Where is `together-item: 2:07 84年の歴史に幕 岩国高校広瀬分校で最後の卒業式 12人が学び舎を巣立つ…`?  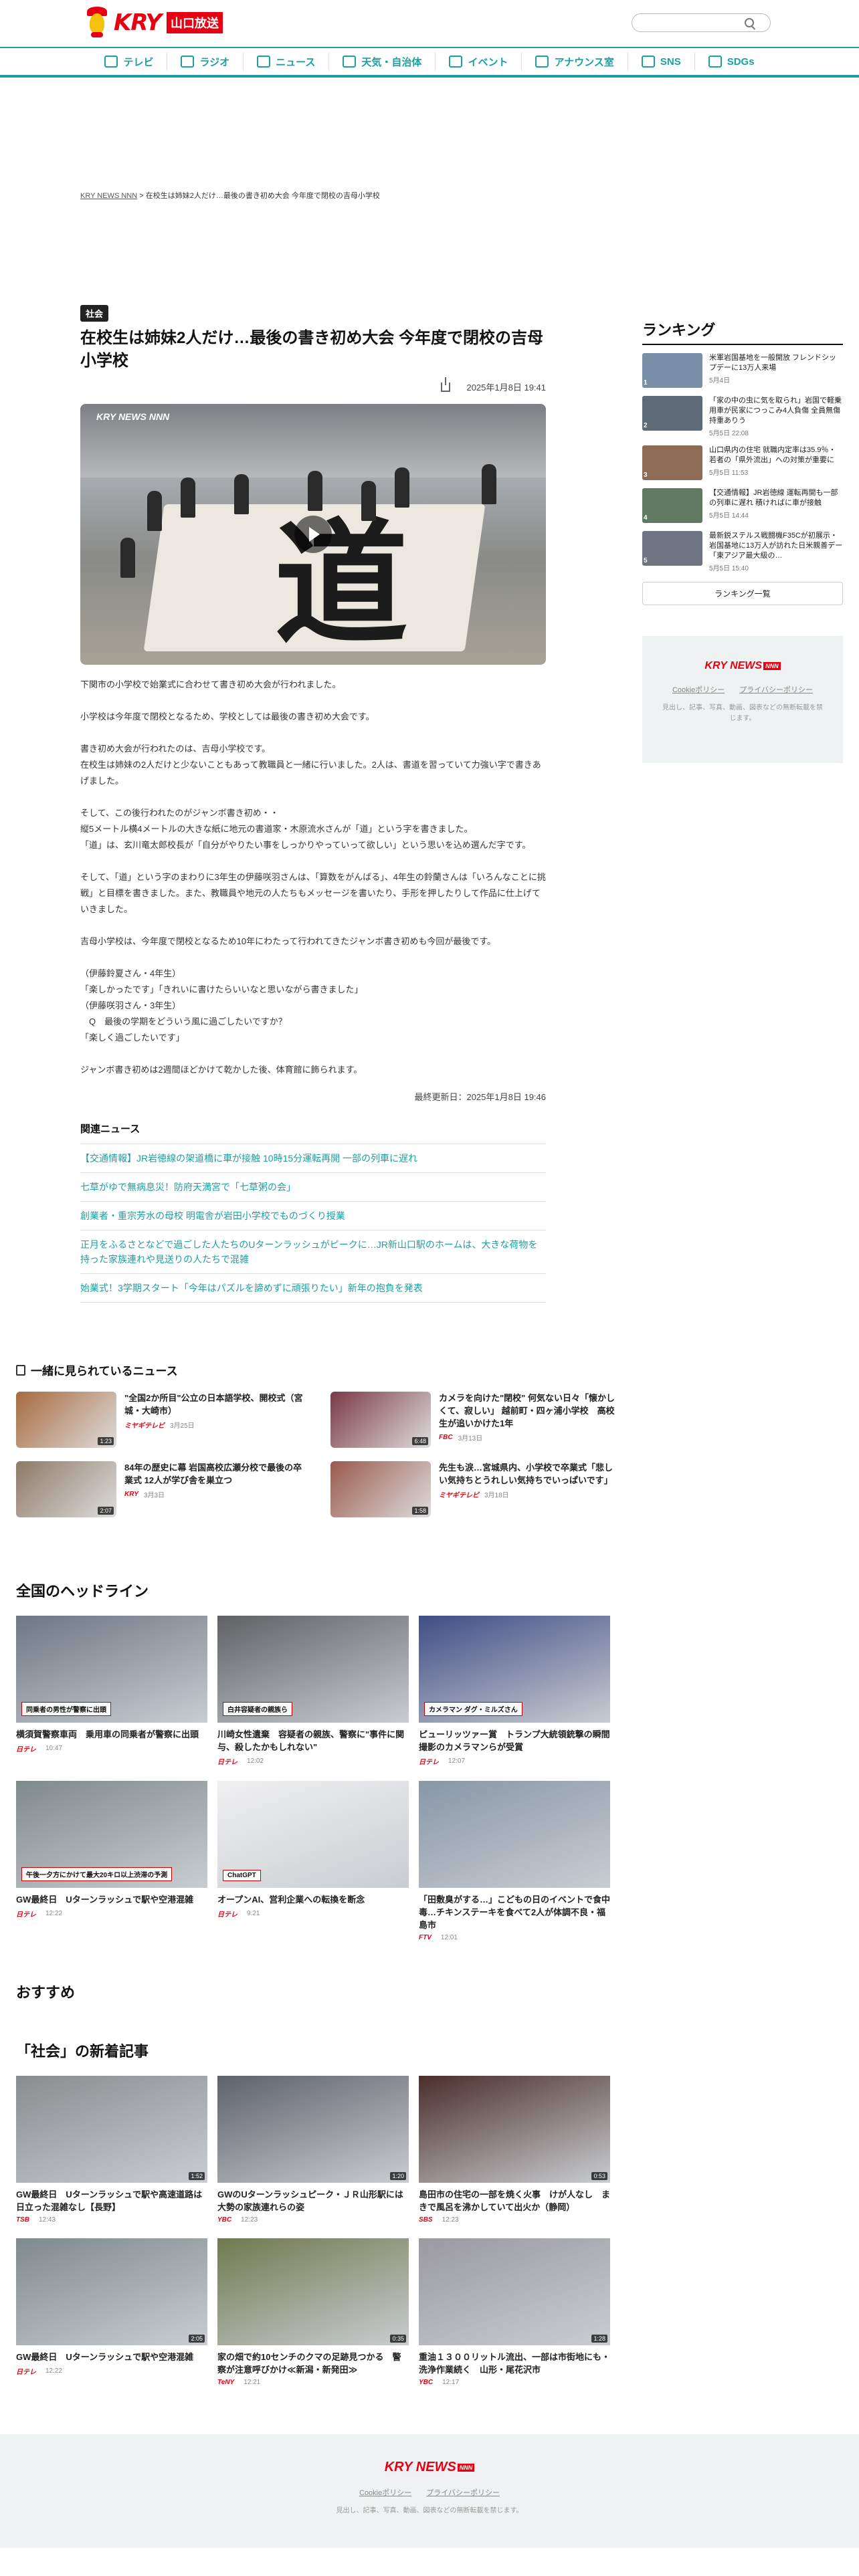 together-item: 2:07 84年の歴史に幕 岩国高校広瀬分校で最後の卒業式 12人が学び舎を巣立つ… is located at coordinates (160, 1489).